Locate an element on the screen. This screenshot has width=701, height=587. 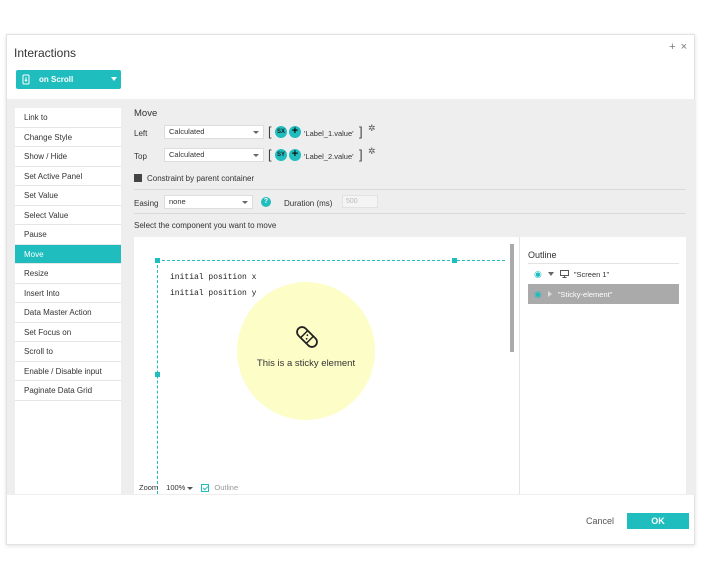
zoom-controls: Zoom 100% Outline is located at coordinates (188, 487).